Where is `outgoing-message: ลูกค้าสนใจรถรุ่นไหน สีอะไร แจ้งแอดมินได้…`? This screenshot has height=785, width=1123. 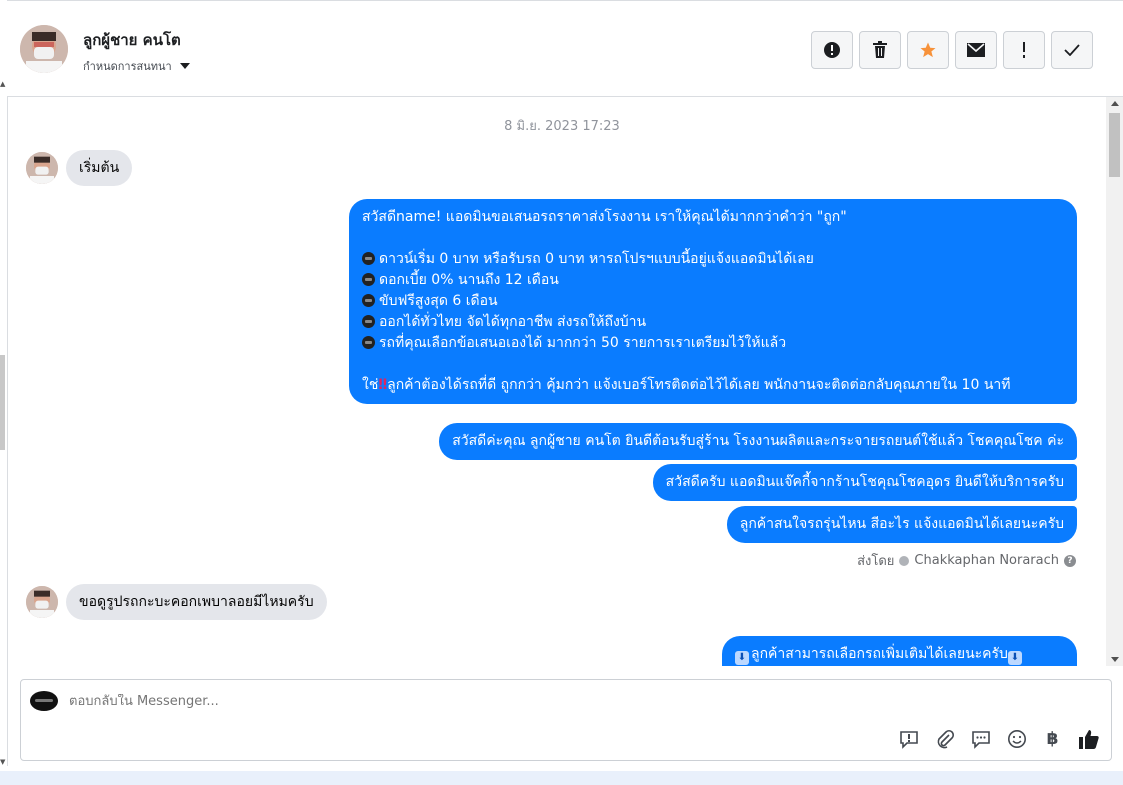 outgoing-message: ลูกค้าสนใจรถรุ่นไหน สีอะไร แจ้งแอดมินได้… is located at coordinates (901, 524).